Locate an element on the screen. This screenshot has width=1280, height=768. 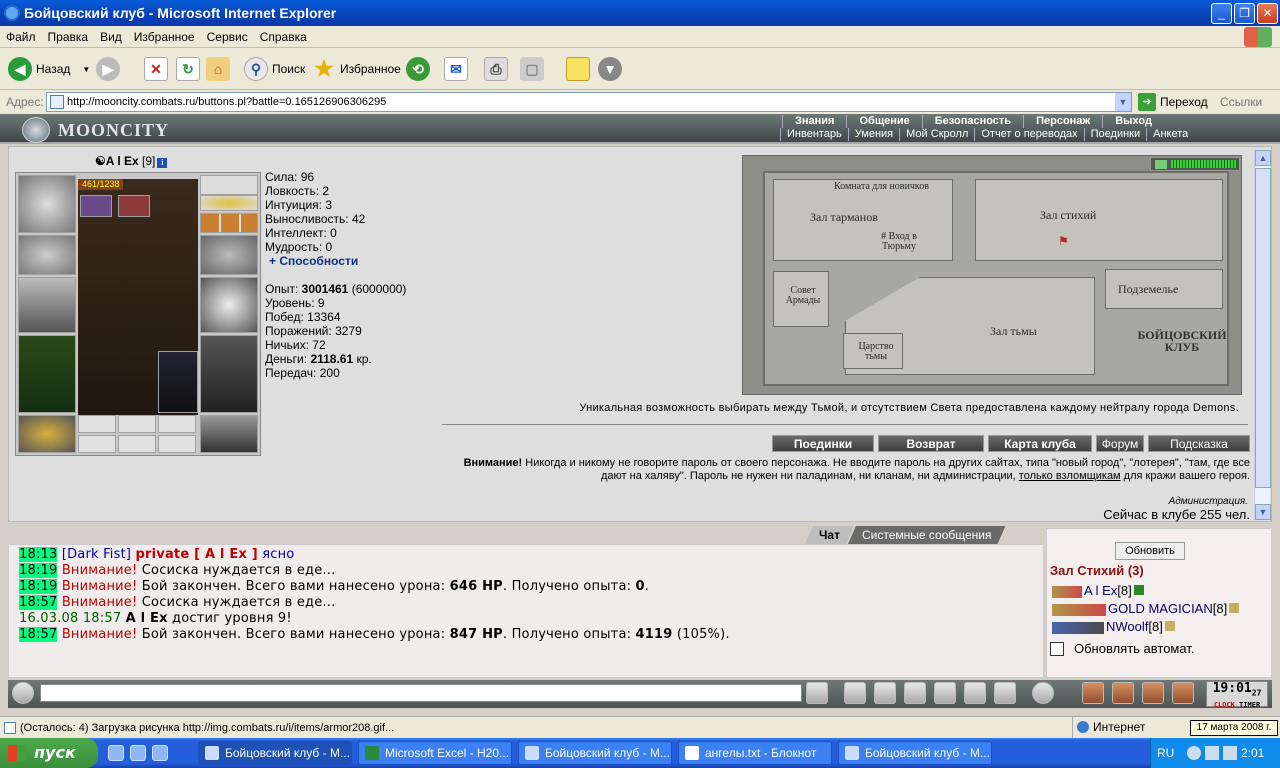
chat-mode-icon is located at coordinates (23, 693).